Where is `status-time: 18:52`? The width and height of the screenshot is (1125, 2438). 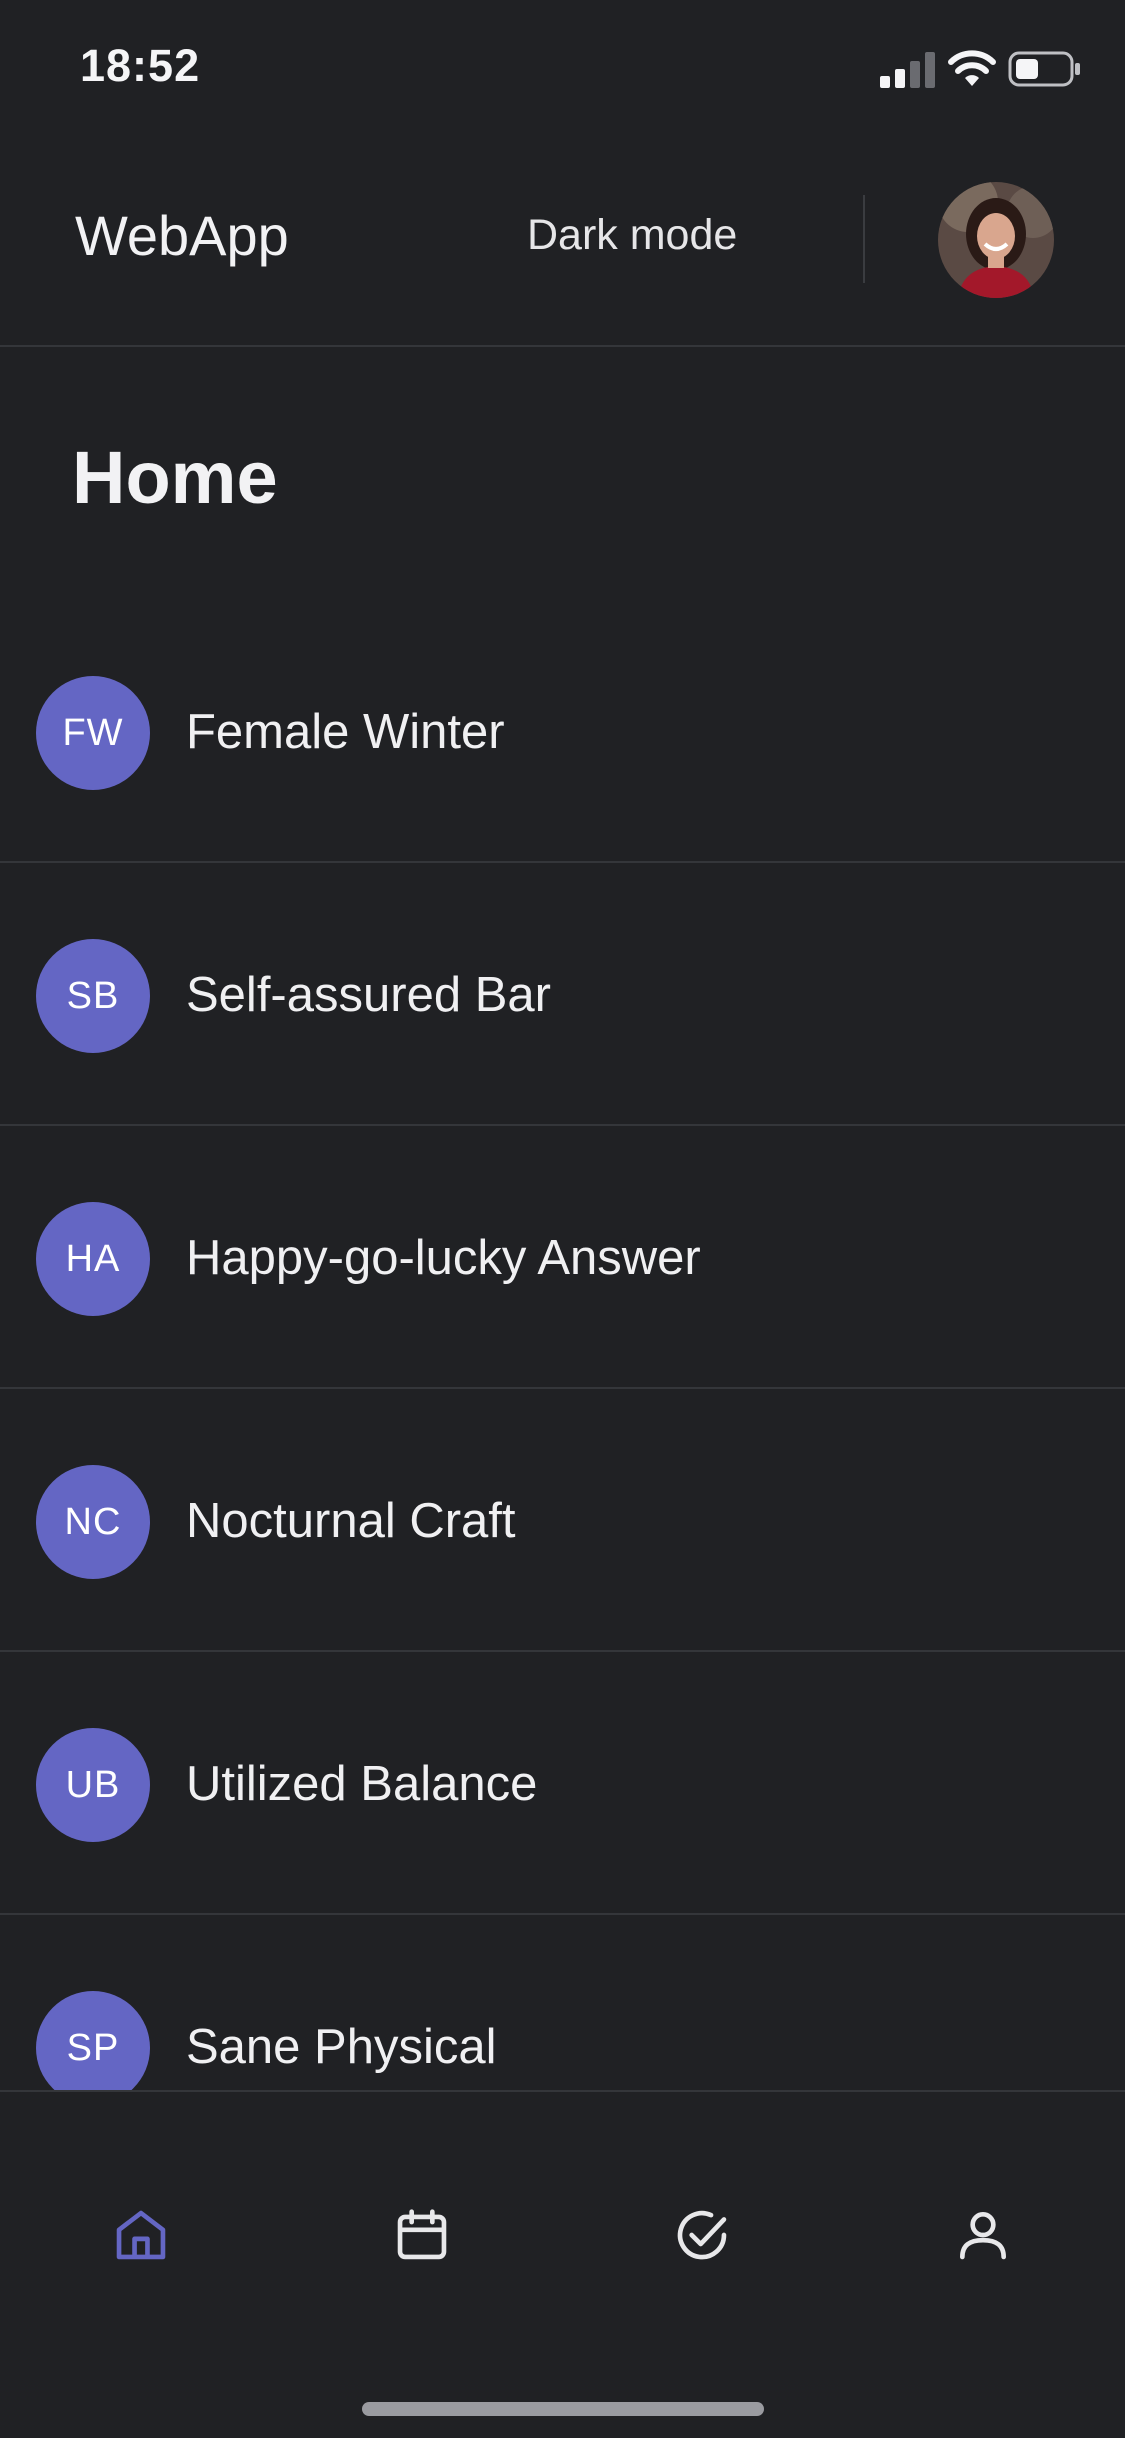
status-time: 18:52 is located at coordinates (140, 65).